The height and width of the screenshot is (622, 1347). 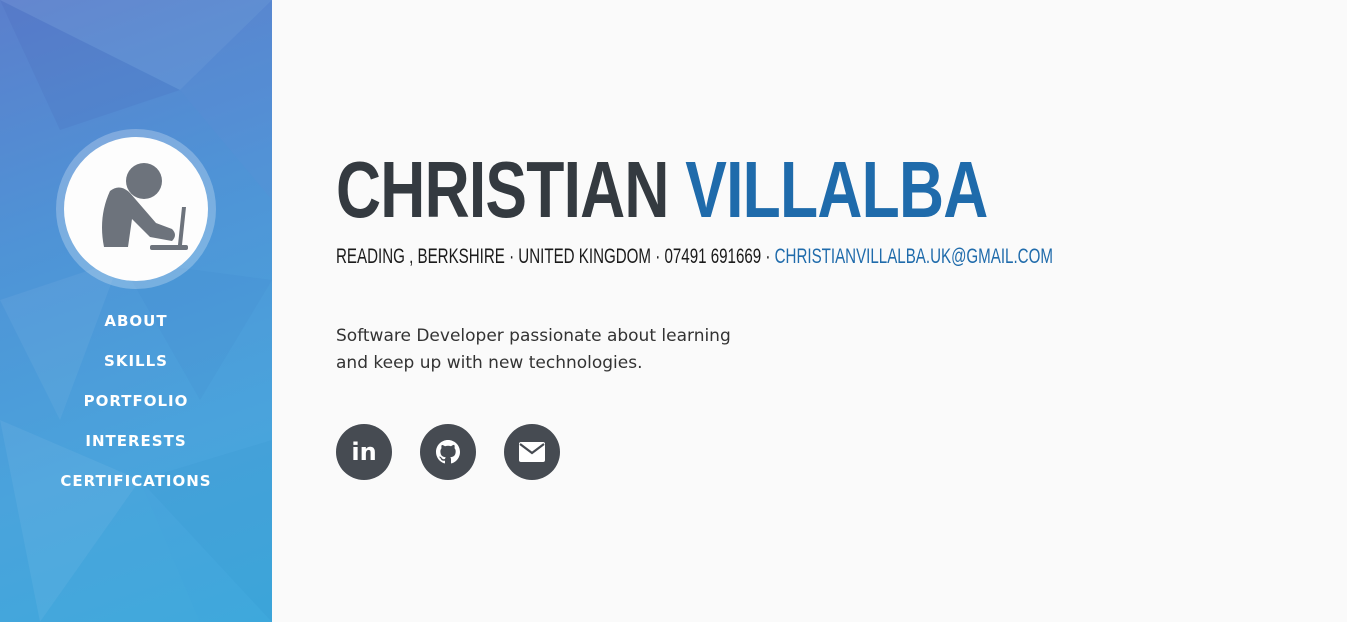 I want to click on email-button, so click(x=532, y=452).